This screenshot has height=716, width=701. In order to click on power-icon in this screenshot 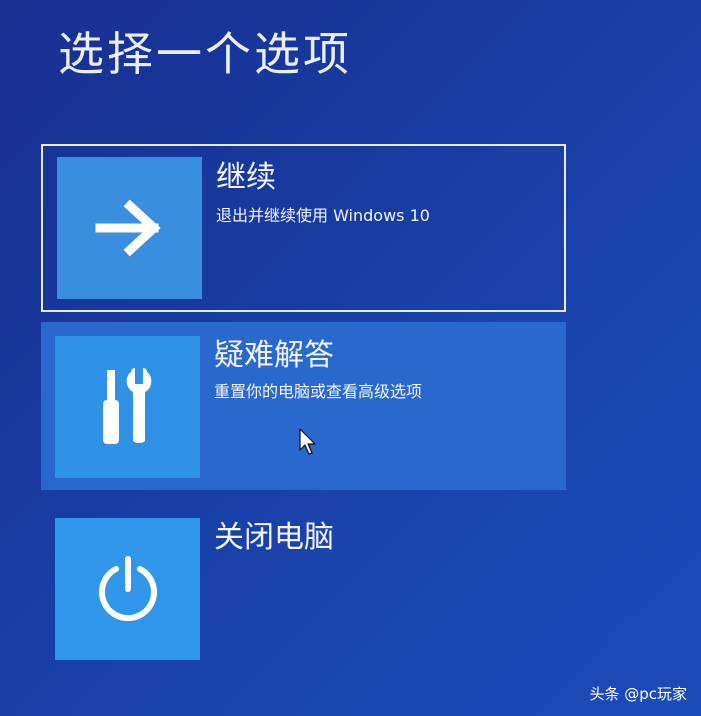, I will do `click(127, 588)`.